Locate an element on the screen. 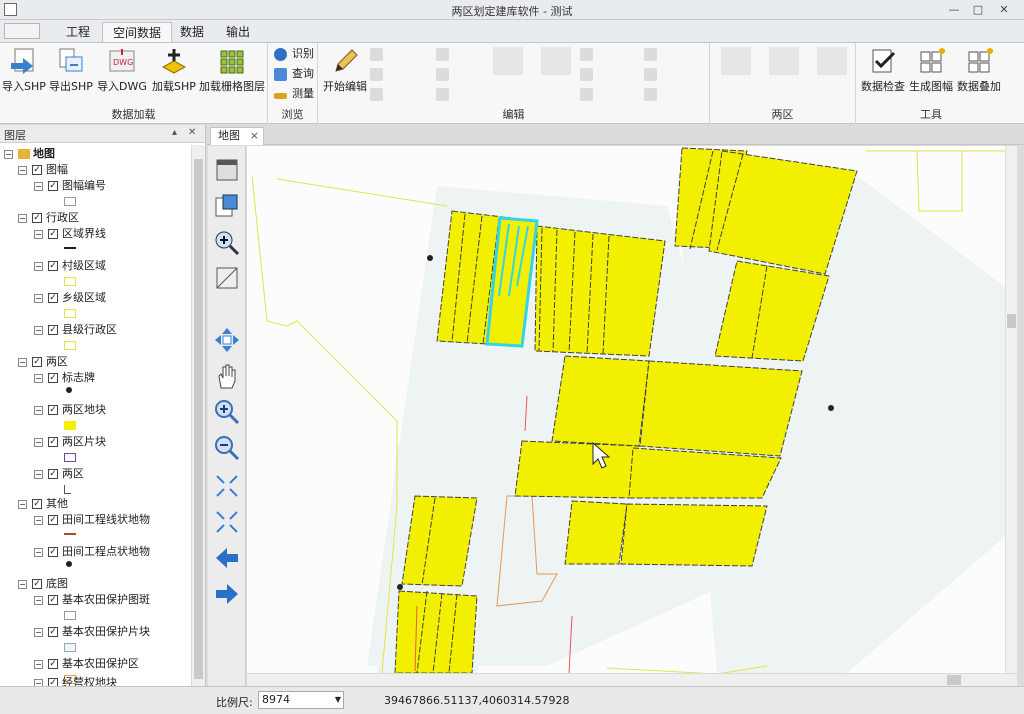 The image size is (1024, 714). layer-item: − ✓ 基本农田保护区 is located at coordinates (86, 664).